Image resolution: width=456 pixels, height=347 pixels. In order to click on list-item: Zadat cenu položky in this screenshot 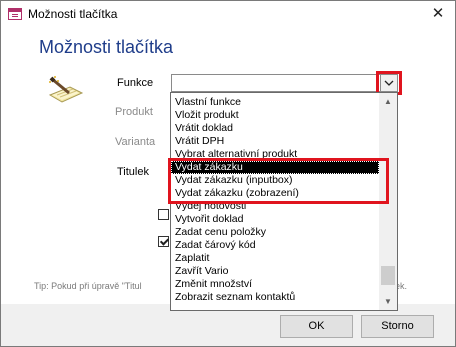, I will do `click(220, 232)`.